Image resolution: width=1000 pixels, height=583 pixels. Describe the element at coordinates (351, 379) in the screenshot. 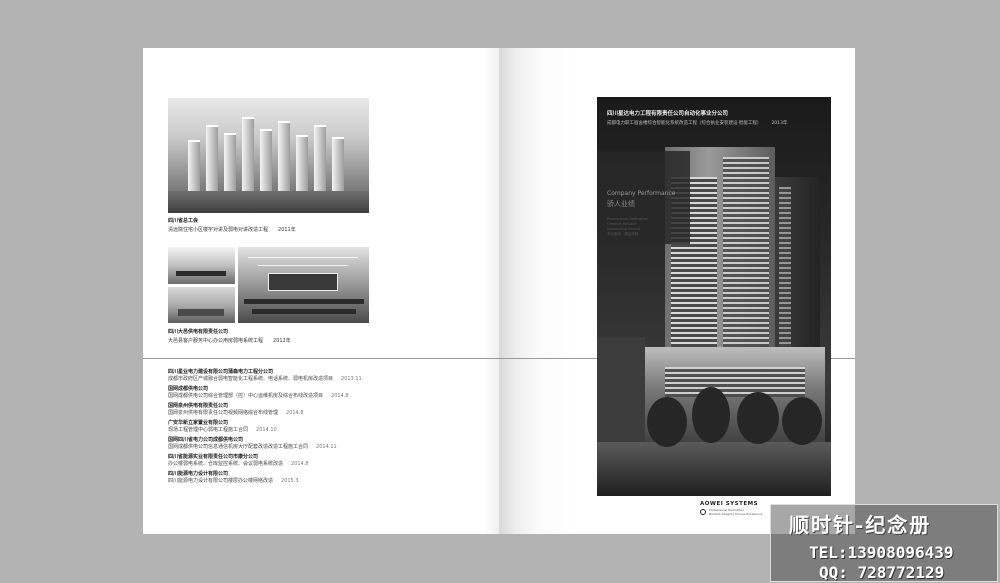

I see `list-item-date: 2013.11` at that location.